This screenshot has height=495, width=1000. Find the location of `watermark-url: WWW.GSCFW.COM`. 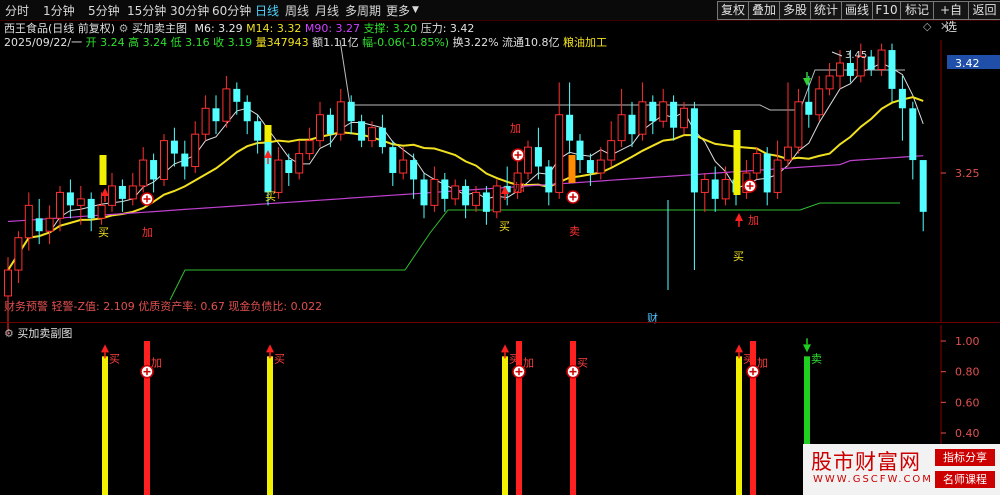

watermark-url: WWW.GSCFW.COM is located at coordinates (873, 479).